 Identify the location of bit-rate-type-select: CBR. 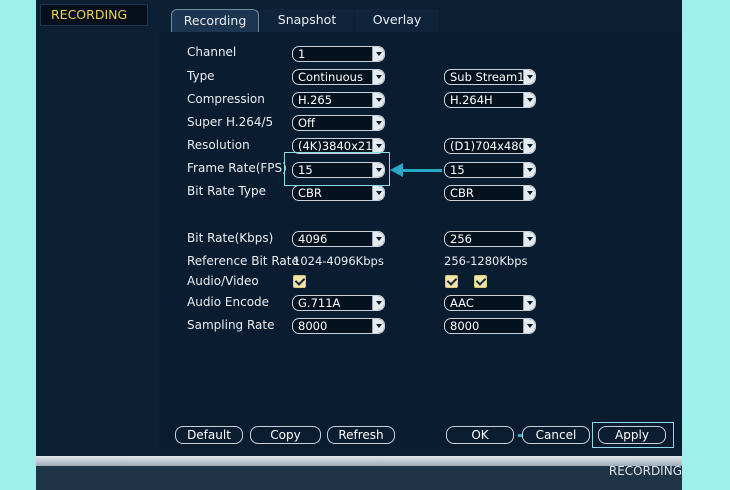
(338, 193).